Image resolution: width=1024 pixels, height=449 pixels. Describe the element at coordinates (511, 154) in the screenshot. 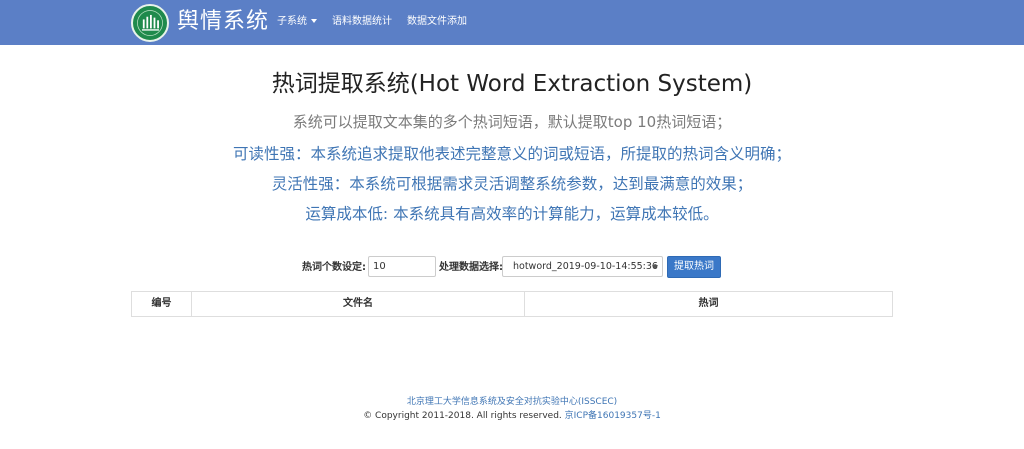

I see `feature-readability: 可读性强：本系统追求提取他表述完整意义的词或短语，所提取的热词含义明确；` at that location.